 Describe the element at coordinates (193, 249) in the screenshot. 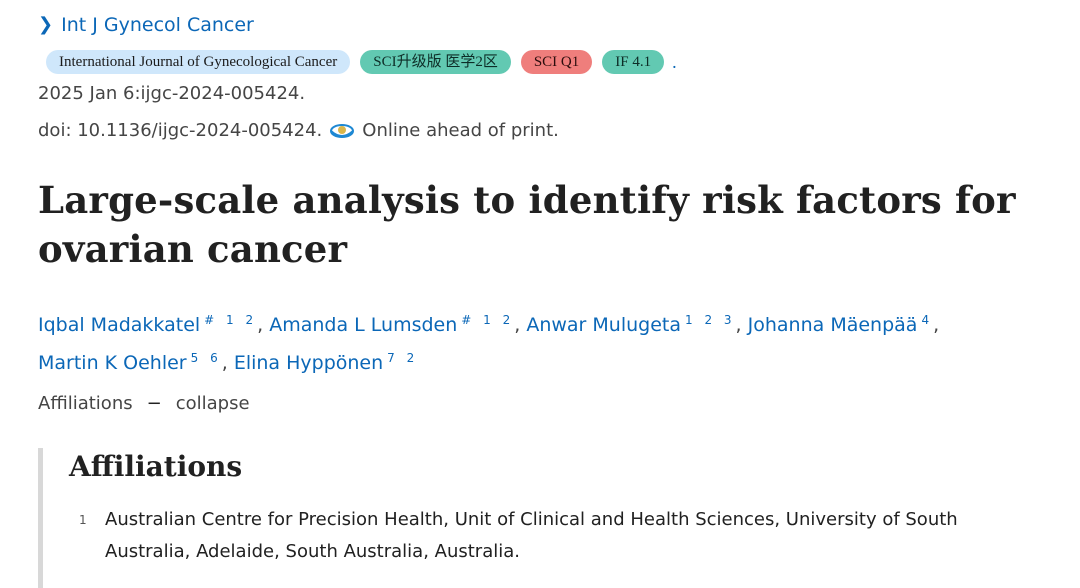

I see `article-title-line2: ovarian cancer` at that location.